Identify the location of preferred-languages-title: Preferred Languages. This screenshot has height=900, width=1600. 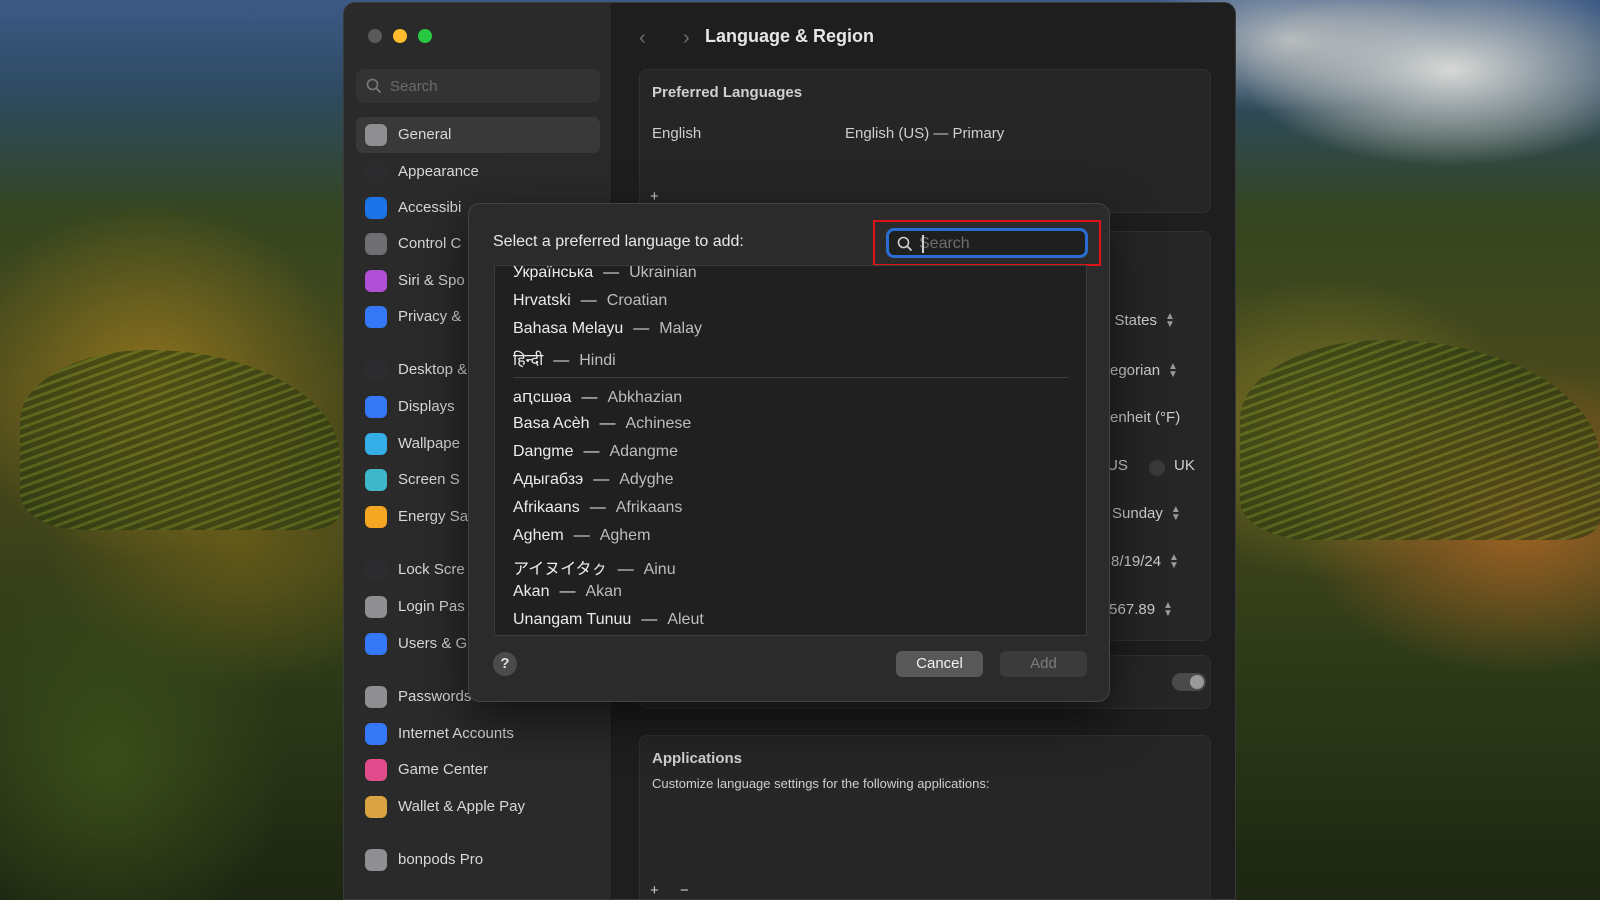
(727, 92).